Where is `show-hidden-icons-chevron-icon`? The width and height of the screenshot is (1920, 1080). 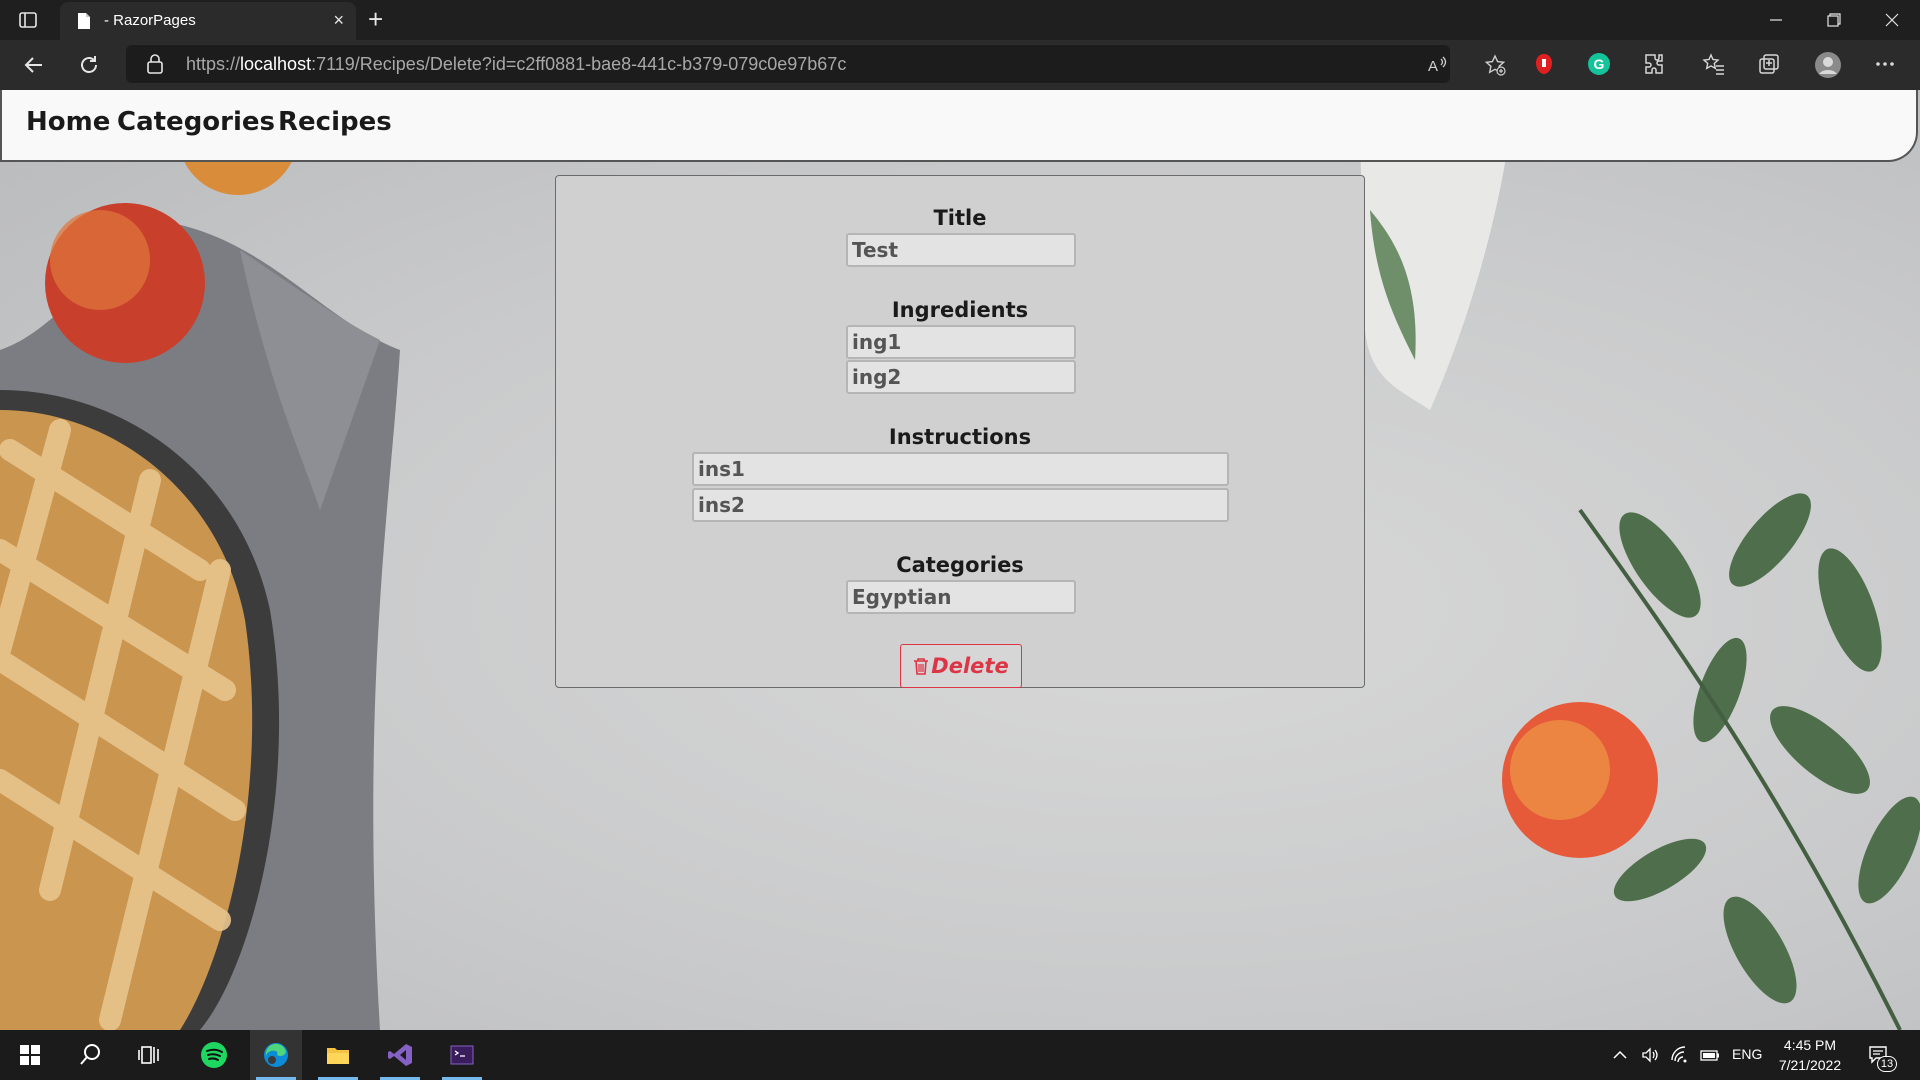
show-hidden-icons-chevron-icon is located at coordinates (1620, 1055).